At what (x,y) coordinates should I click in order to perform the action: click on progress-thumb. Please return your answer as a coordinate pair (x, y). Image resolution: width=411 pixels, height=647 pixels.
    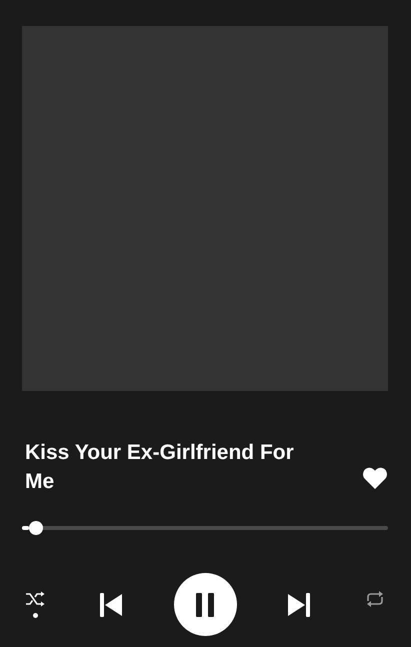
    Looking at the image, I should click on (36, 528).